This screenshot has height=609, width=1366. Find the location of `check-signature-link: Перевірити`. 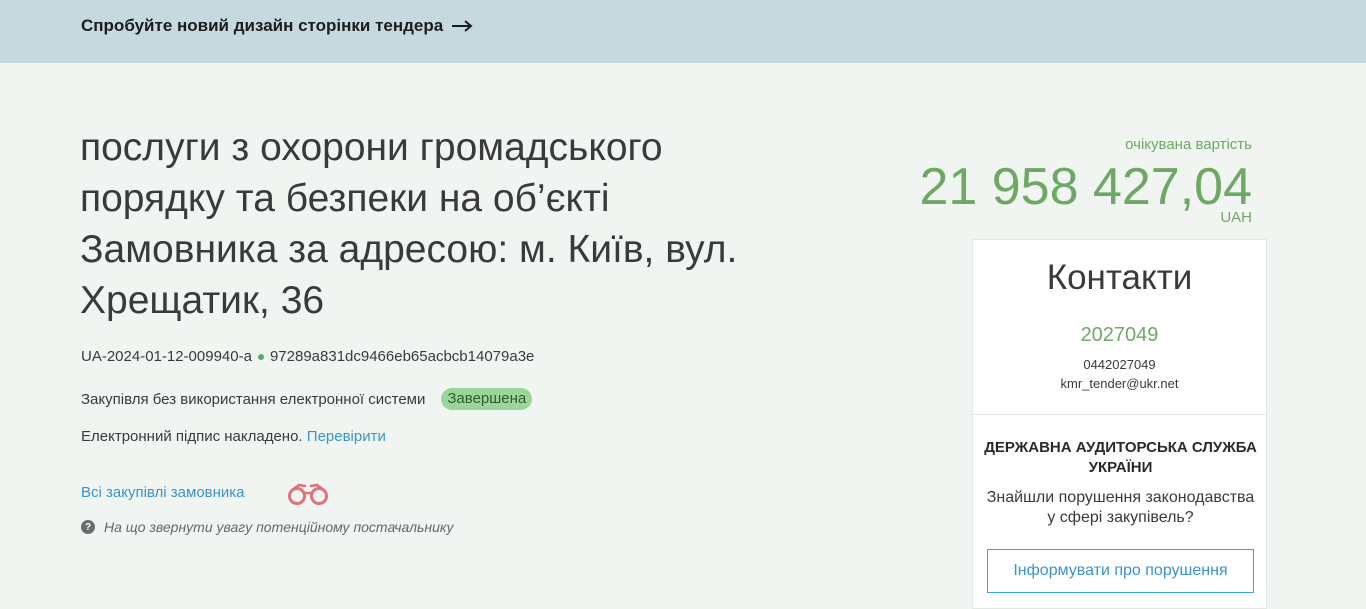

check-signature-link: Перевірити is located at coordinates (346, 436).